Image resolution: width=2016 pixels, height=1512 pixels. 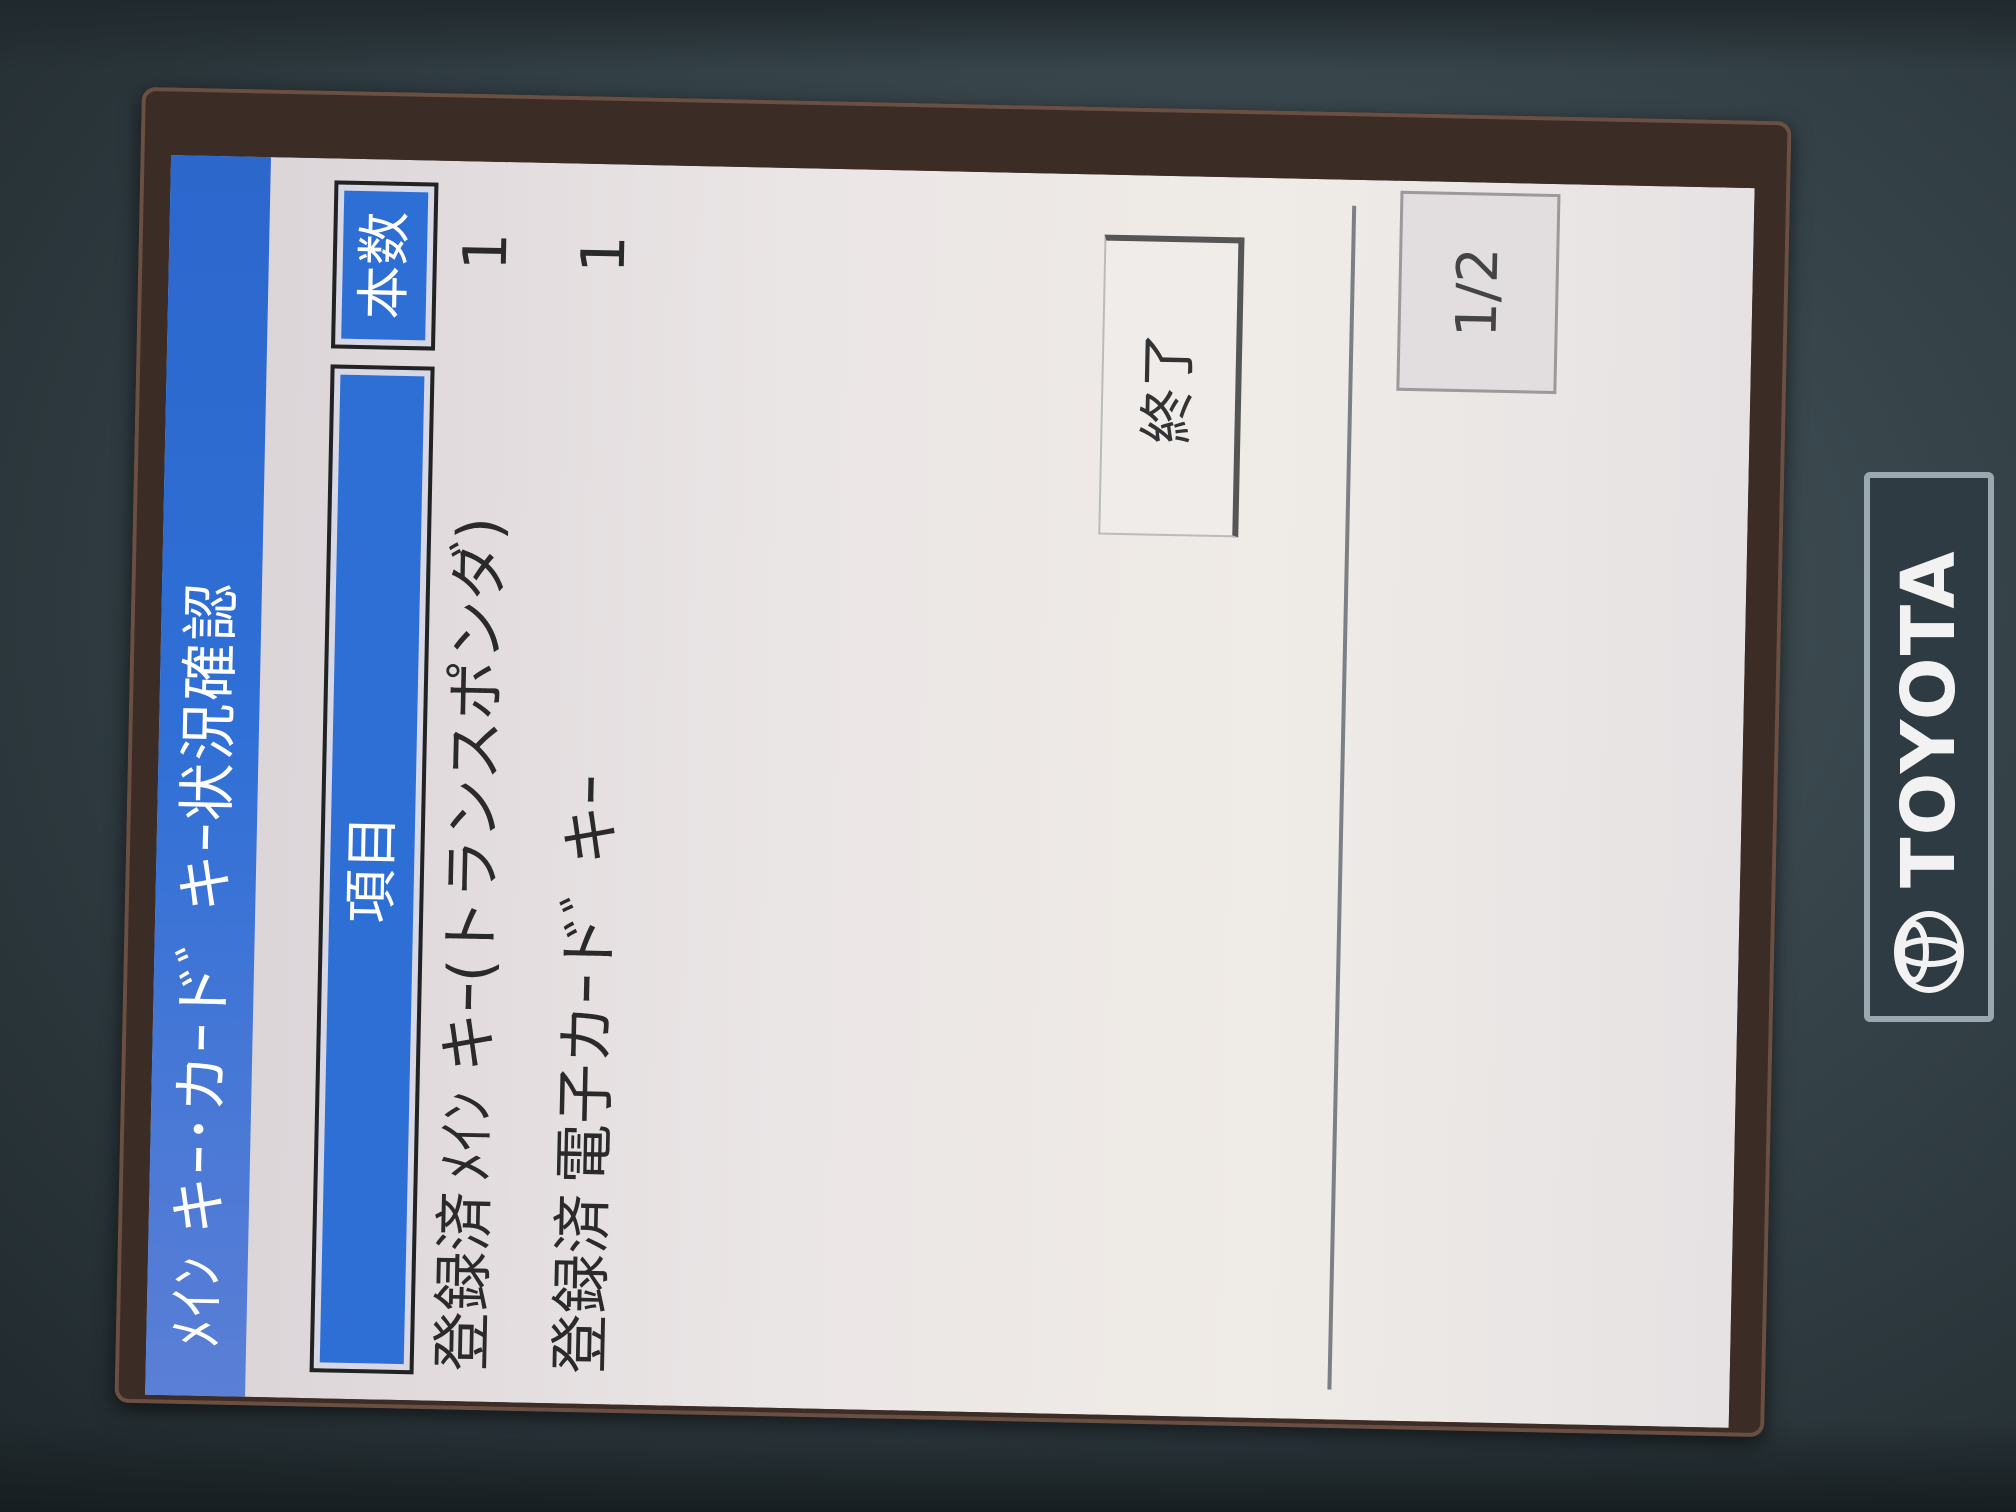 I want to click on table-row: 登録済 ﾒｲﾝ キｰ(トランスポンダ) 1, so click(x=475, y=780).